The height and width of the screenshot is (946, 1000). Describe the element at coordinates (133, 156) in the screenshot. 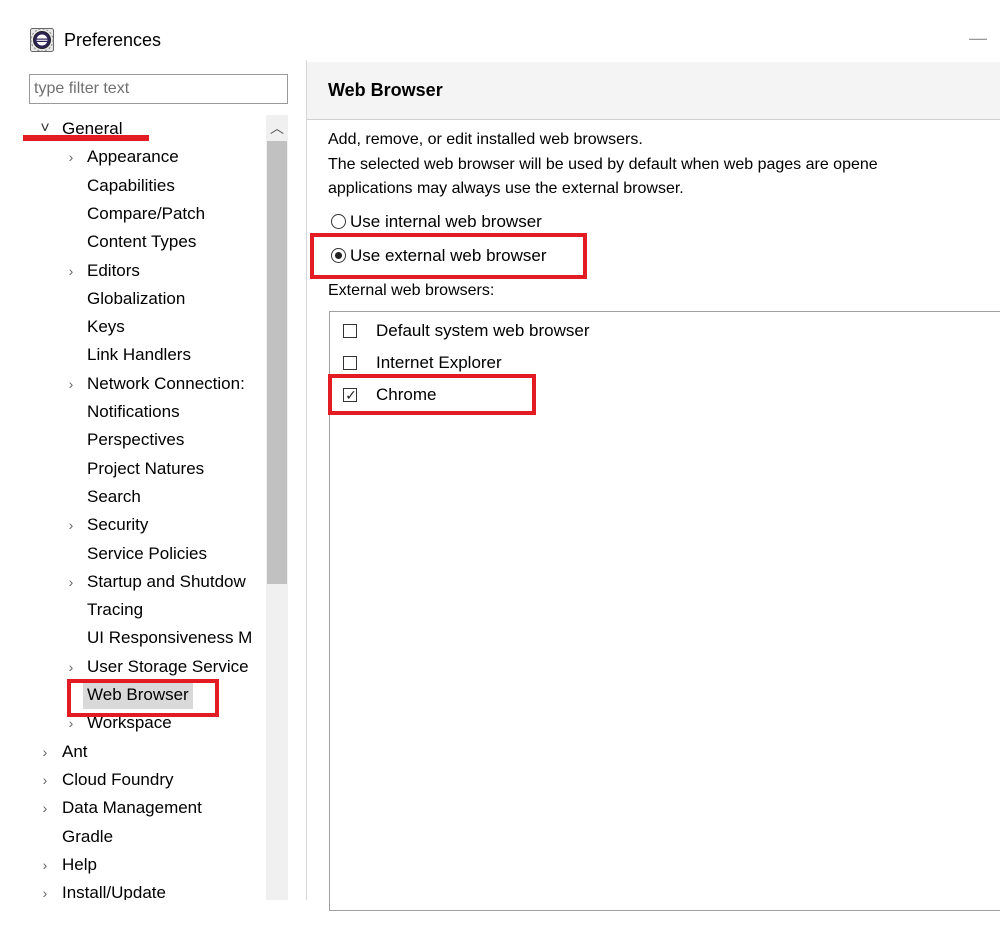

I see `tree-item-label: Appearance` at that location.